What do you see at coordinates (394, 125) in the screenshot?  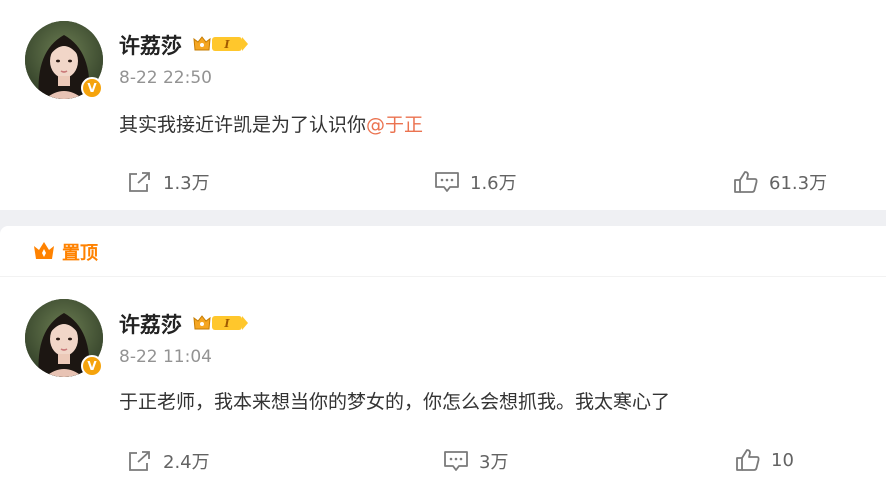 I see `mention-link: @于正` at bounding box center [394, 125].